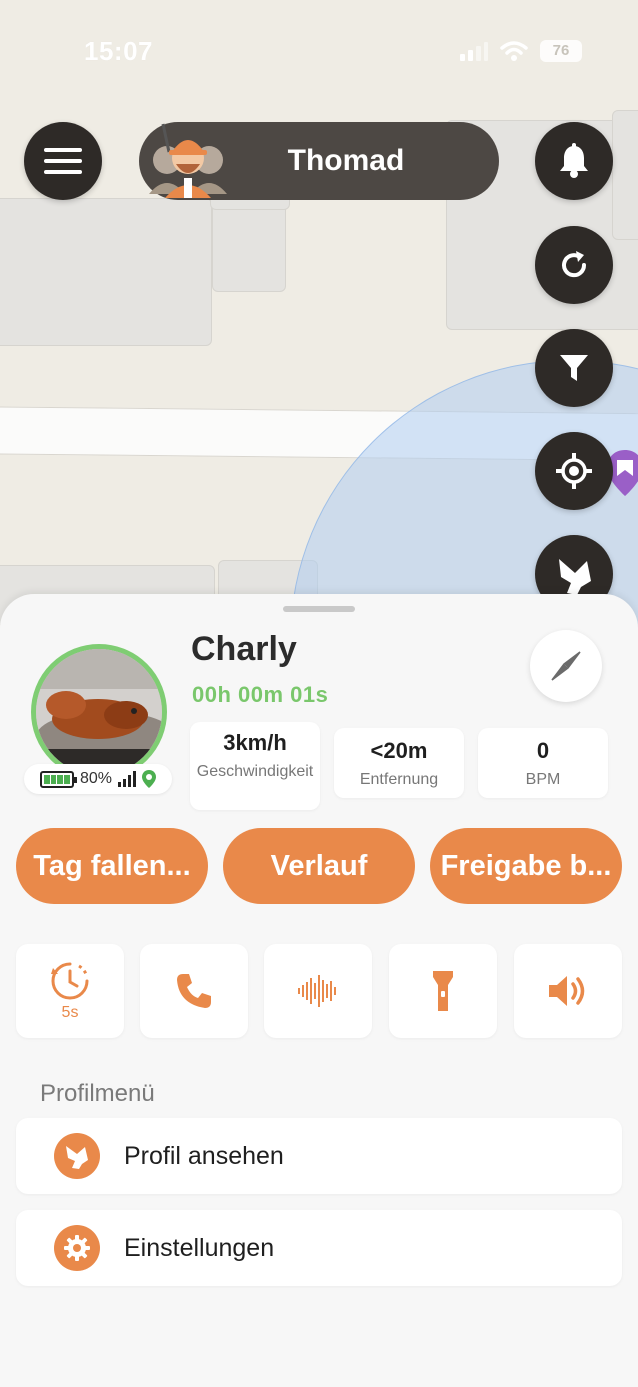  What do you see at coordinates (127, 779) in the screenshot?
I see `signal-strength-icon` at bounding box center [127, 779].